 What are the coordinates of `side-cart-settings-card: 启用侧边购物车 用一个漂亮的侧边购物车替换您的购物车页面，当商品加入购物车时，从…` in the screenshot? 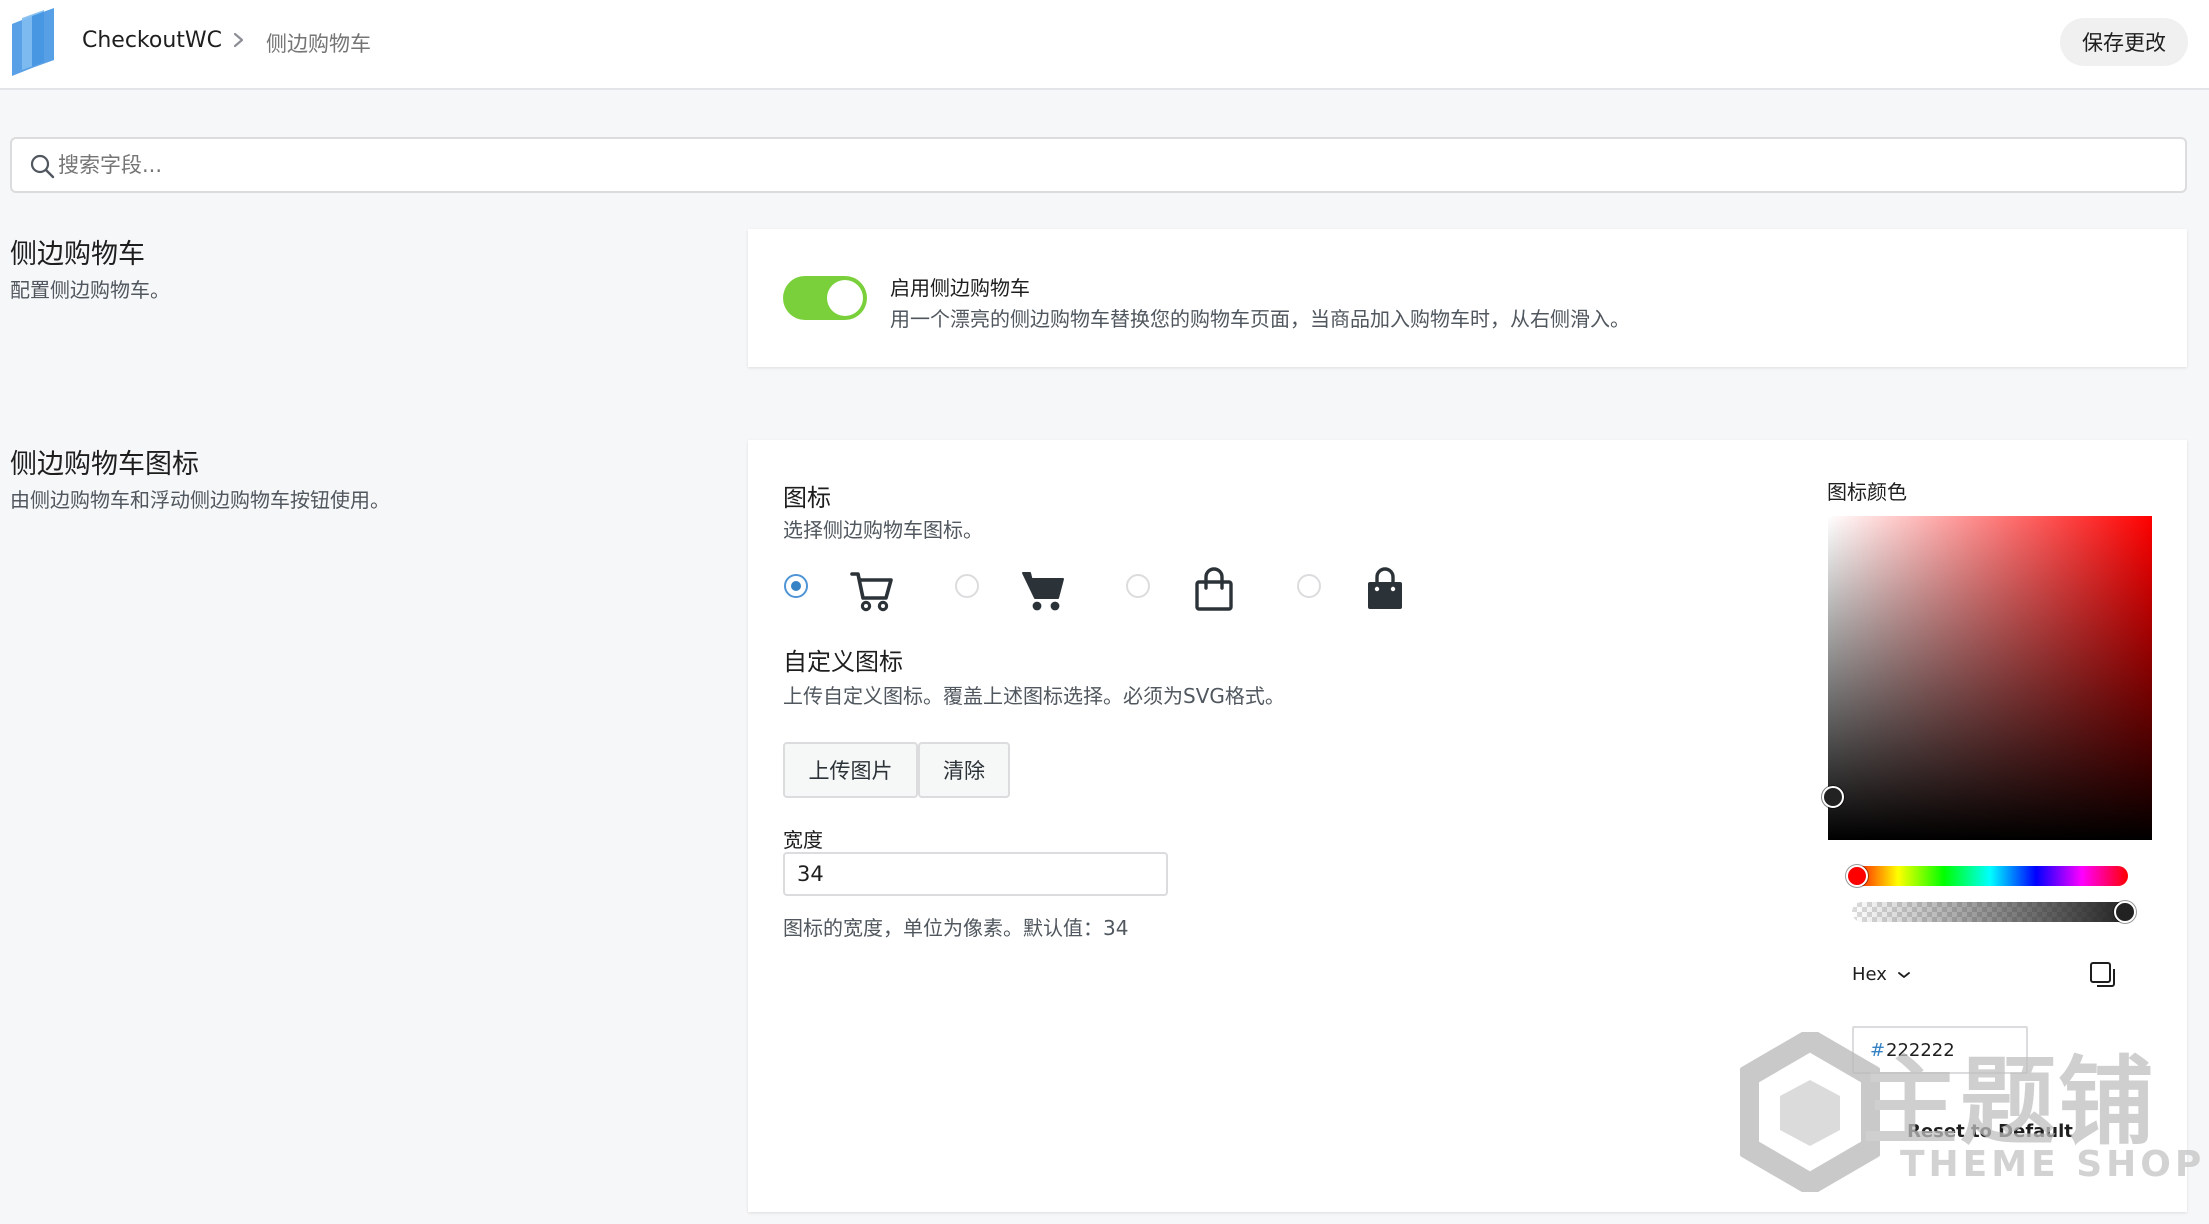 It's located at (1467, 298).